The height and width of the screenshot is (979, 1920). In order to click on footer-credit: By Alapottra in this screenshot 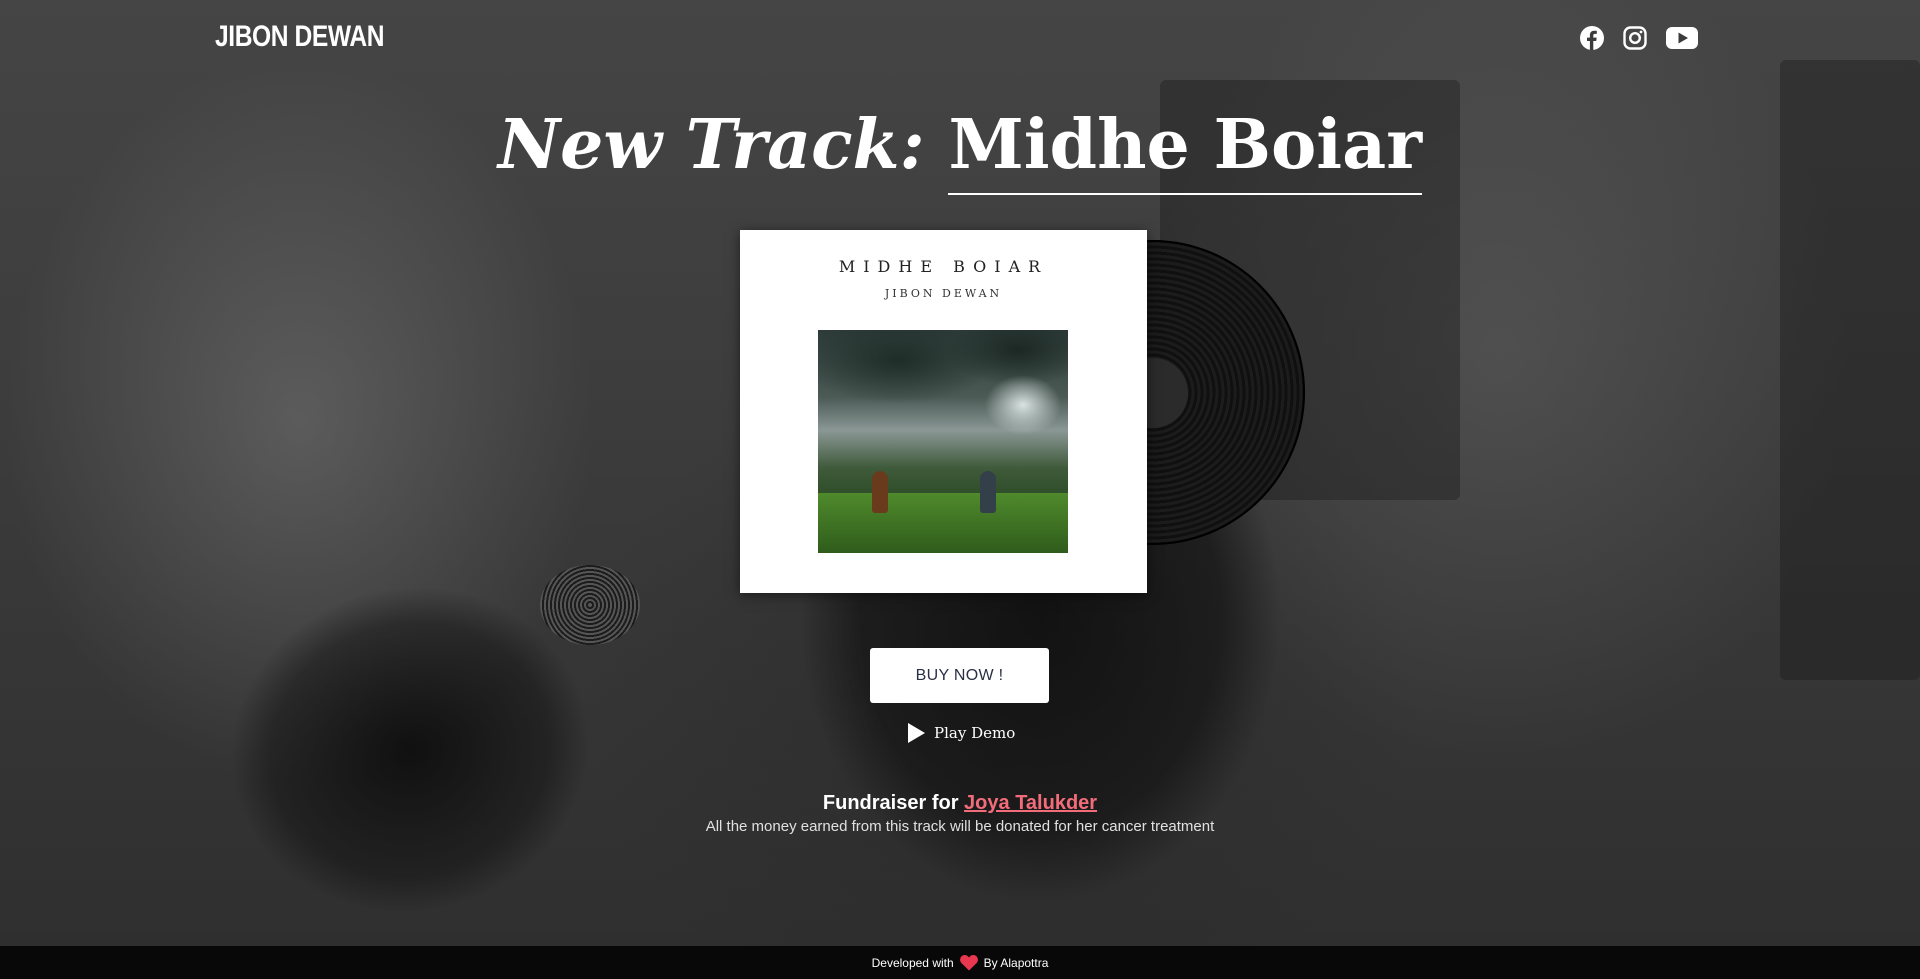, I will do `click(1016, 963)`.